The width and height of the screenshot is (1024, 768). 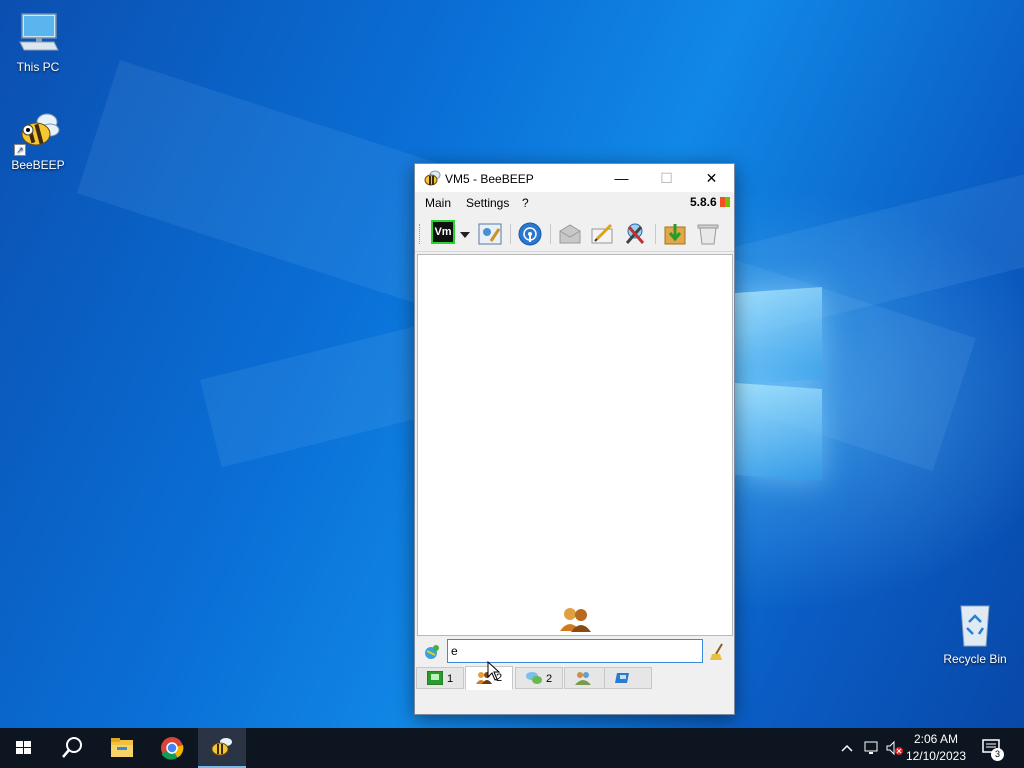 What do you see at coordinates (38, 132) in the screenshot?
I see `bee-icon: ↗` at bounding box center [38, 132].